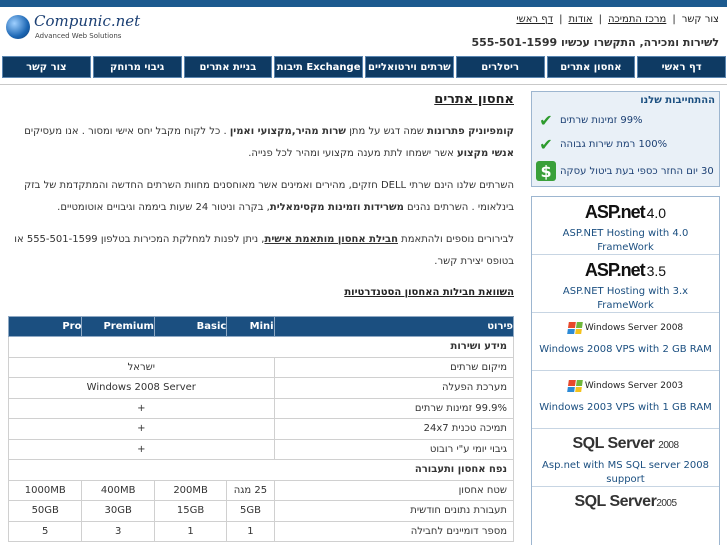  Describe the element at coordinates (625, 240) in the screenshot. I see `ad-text: ASP.NET Hosting with 4.0 FrameWork` at that location.